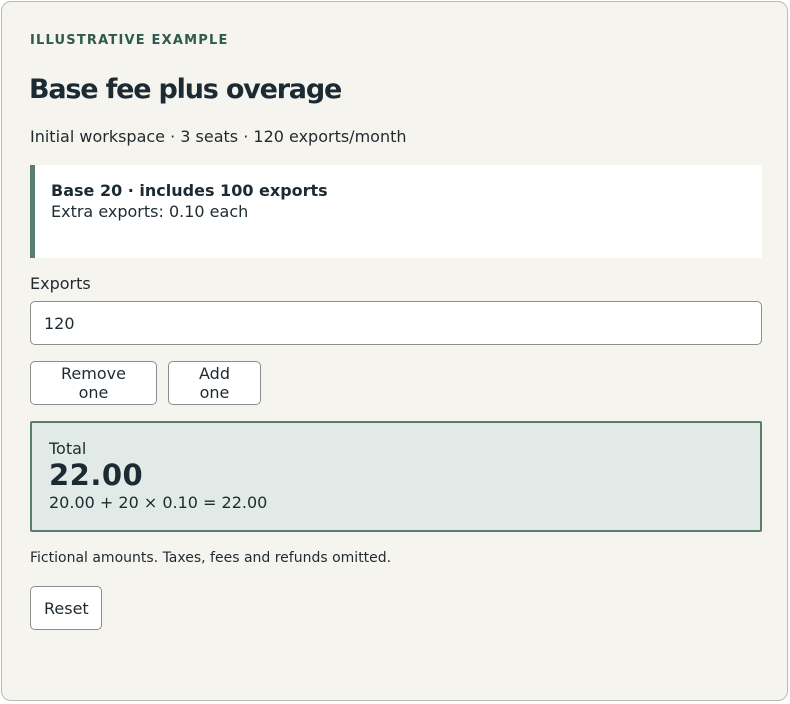 The height and width of the screenshot is (704, 790). I want to click on page-title: Base fee plus overage, so click(185, 89).